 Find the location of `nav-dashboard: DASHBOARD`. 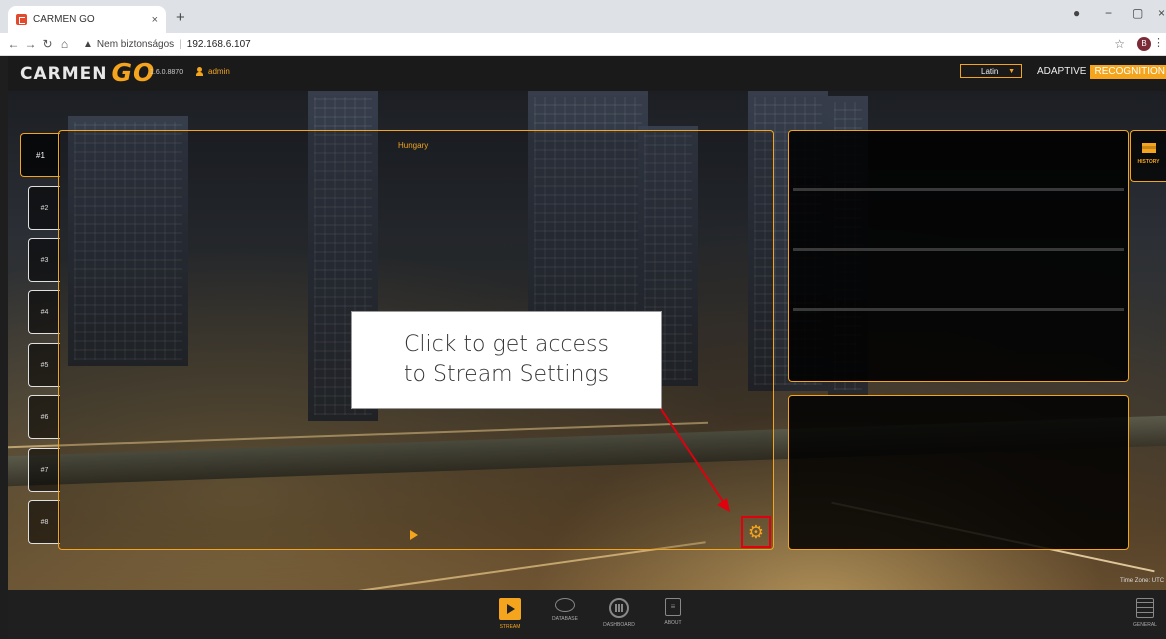

nav-dashboard: DASHBOARD is located at coordinates (619, 613).